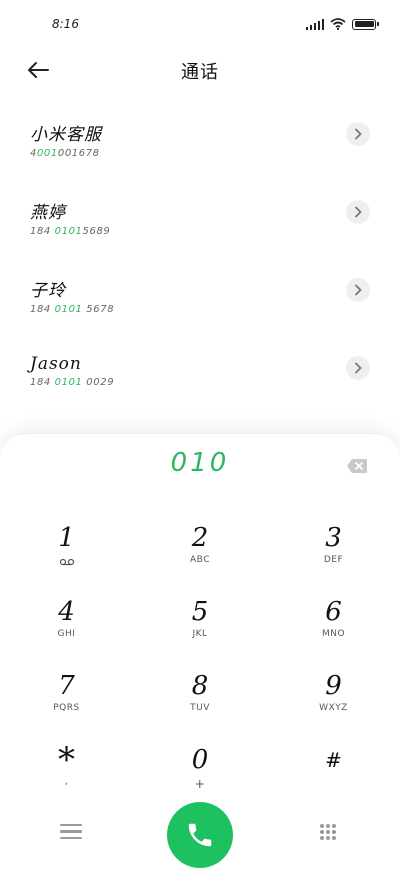 The image size is (400, 888). What do you see at coordinates (357, 466) in the screenshot?
I see `backspace-icon` at bounding box center [357, 466].